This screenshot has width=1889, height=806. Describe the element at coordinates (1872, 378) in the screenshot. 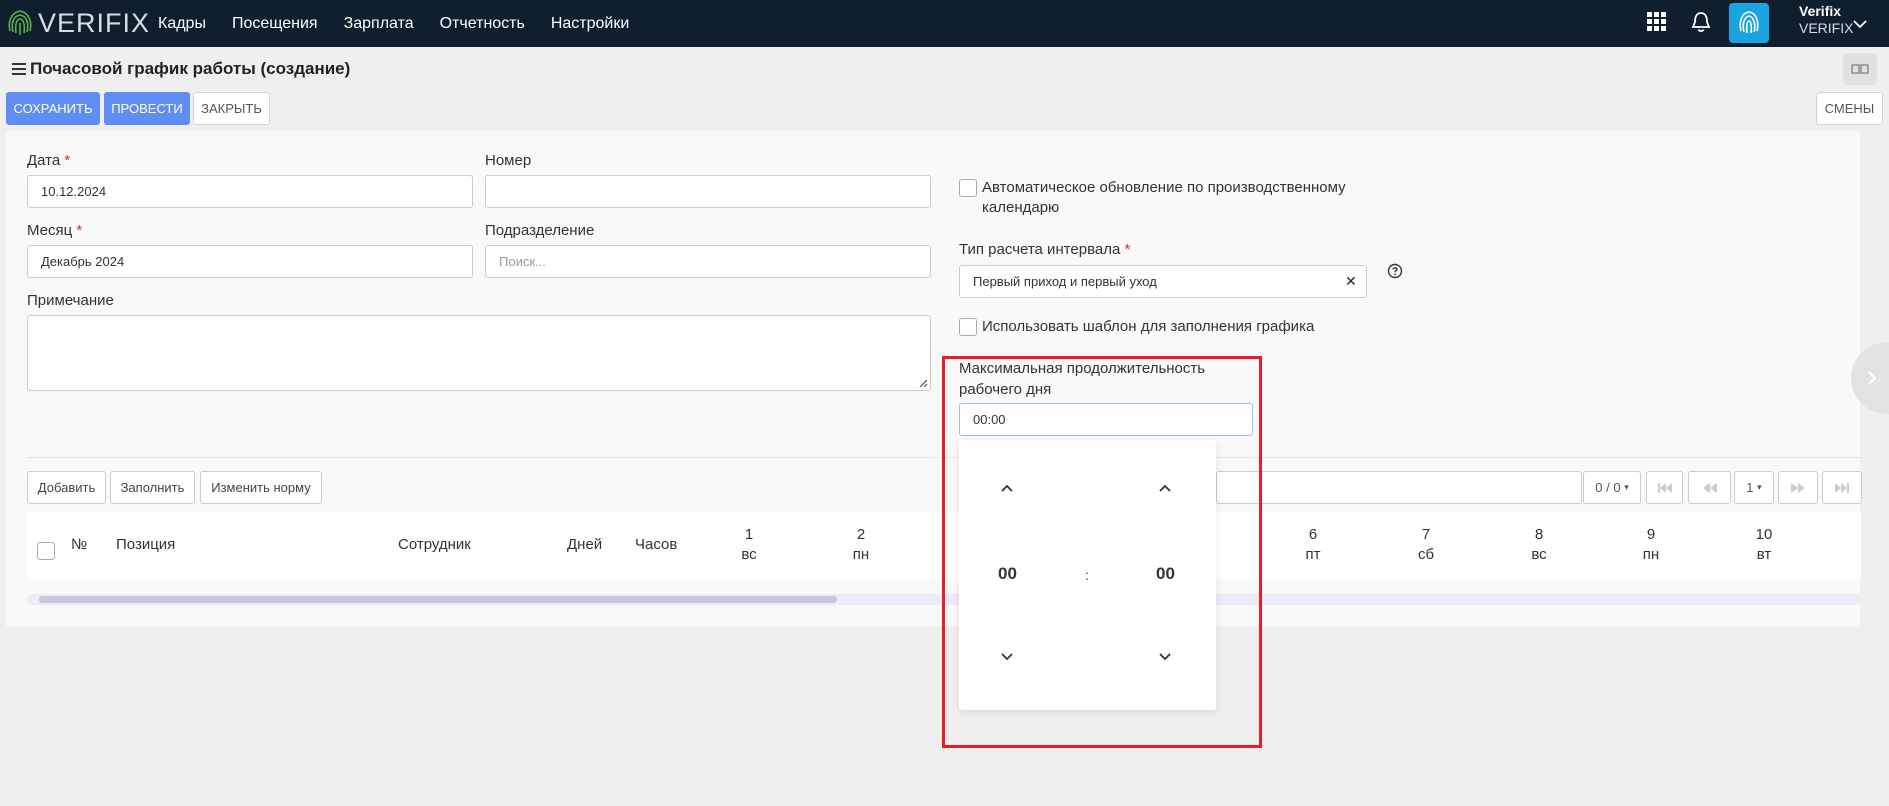

I see `chevron-right-icon` at that location.